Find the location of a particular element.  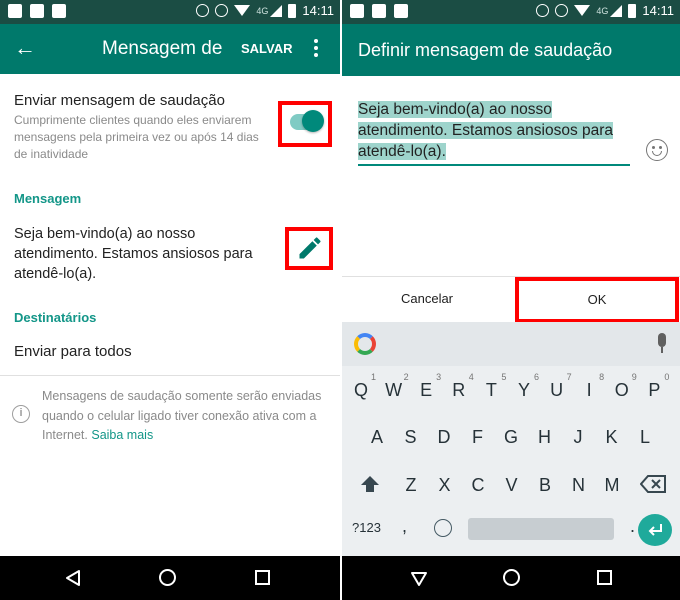

key-label: R is located at coordinates (459, 390).